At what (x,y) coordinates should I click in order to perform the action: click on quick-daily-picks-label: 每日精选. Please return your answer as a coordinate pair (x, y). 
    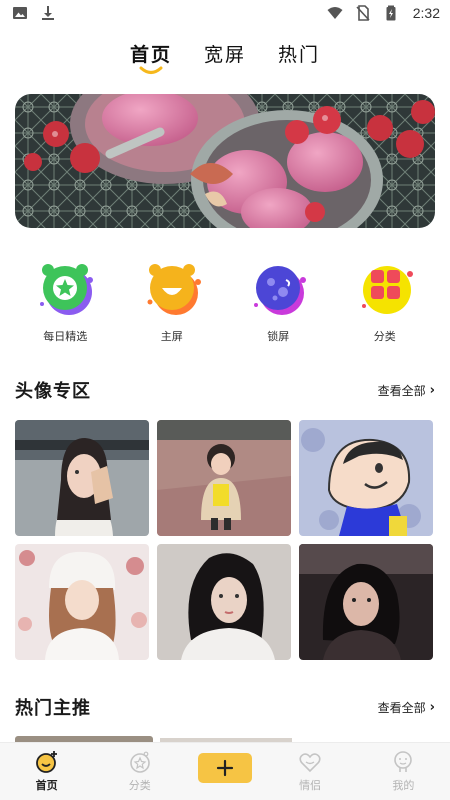
    Looking at the image, I should click on (65, 336).